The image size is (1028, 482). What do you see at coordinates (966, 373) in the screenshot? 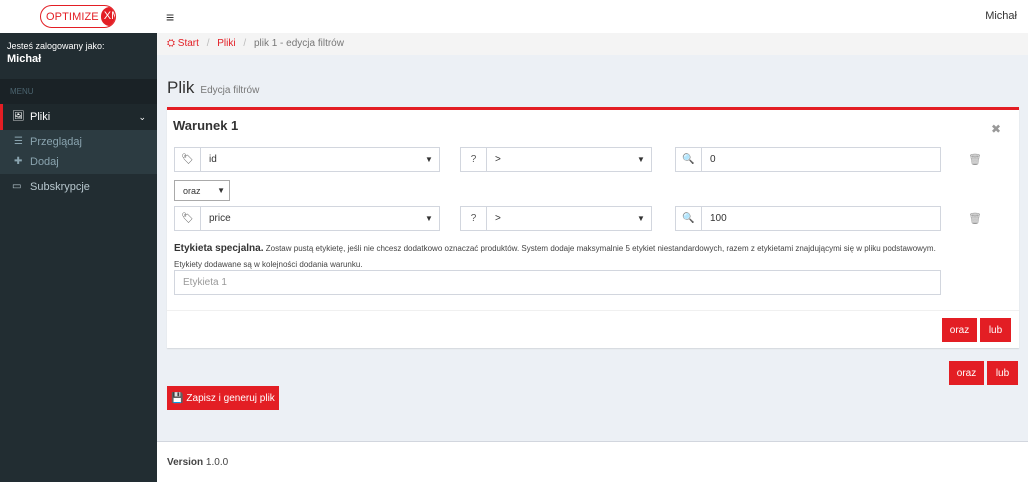
I see `outer-and-button: oraz` at bounding box center [966, 373].